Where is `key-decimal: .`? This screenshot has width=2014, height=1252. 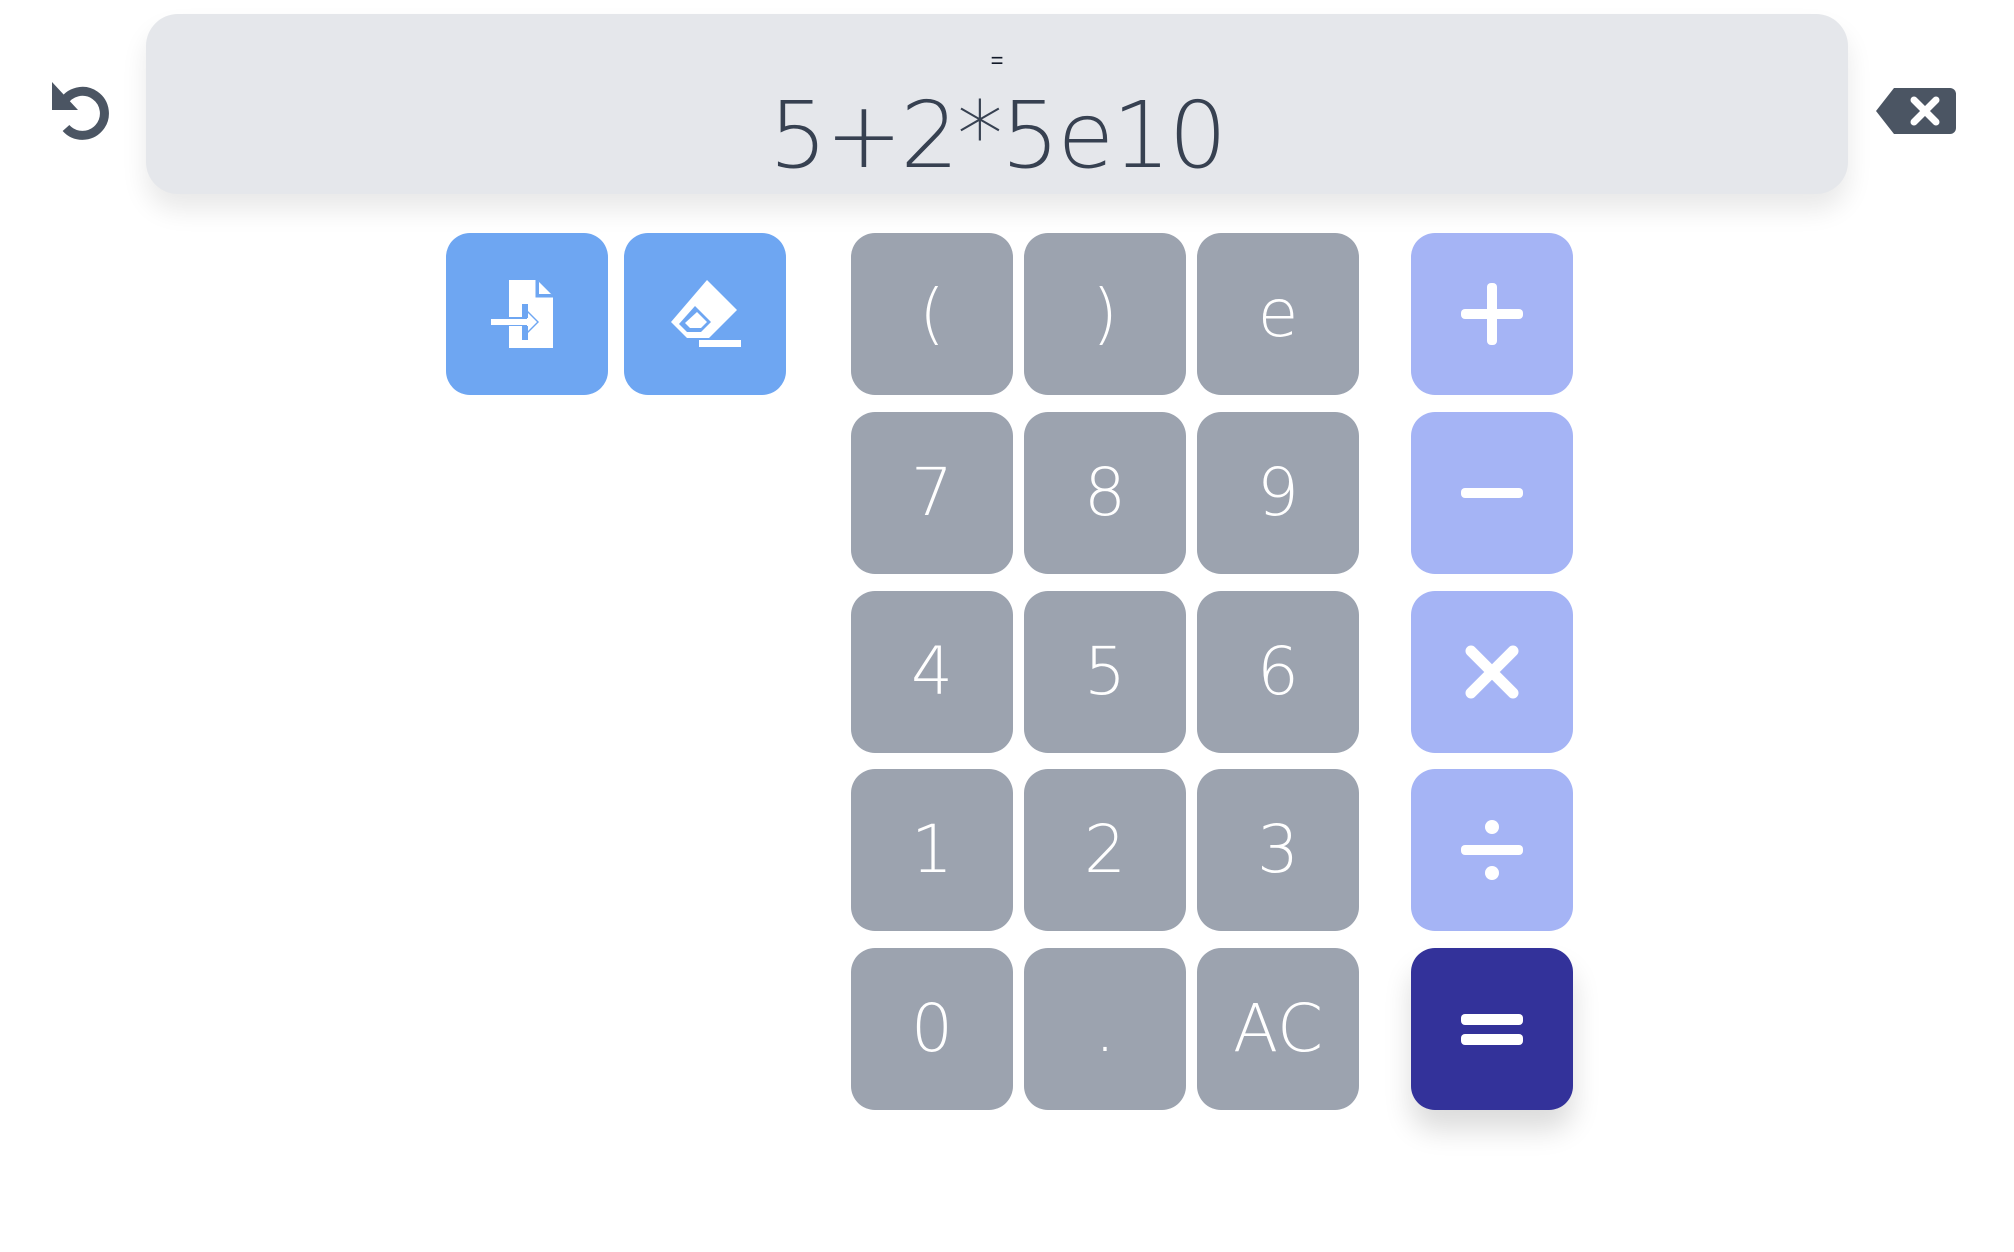
key-decimal: . is located at coordinates (1105, 1029).